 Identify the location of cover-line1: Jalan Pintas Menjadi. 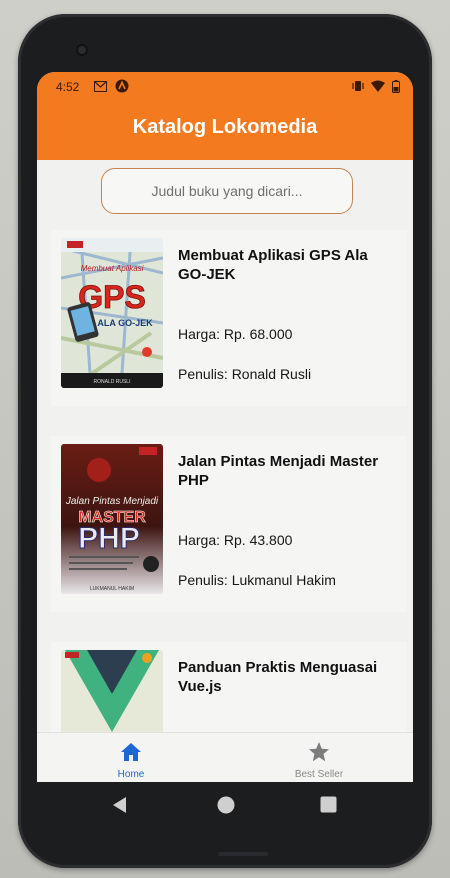
(112, 501).